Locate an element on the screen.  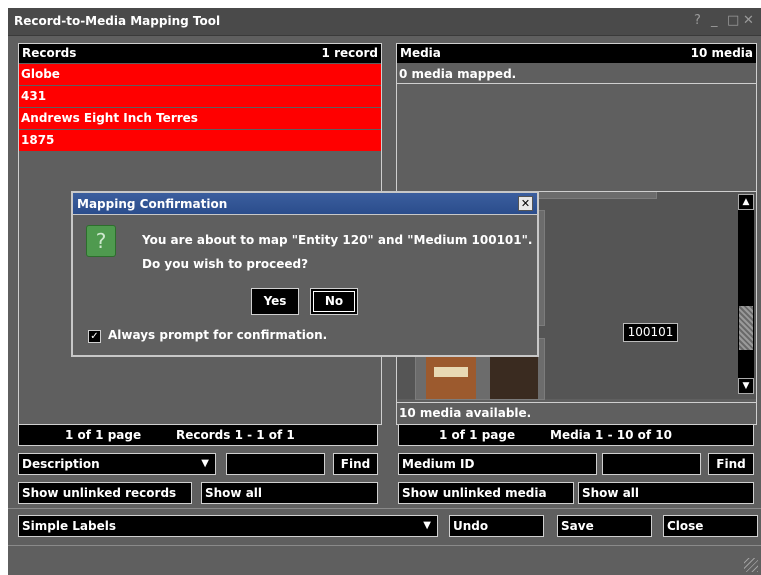
records-range: Records 1 - 1 of 1 is located at coordinates (235, 435).